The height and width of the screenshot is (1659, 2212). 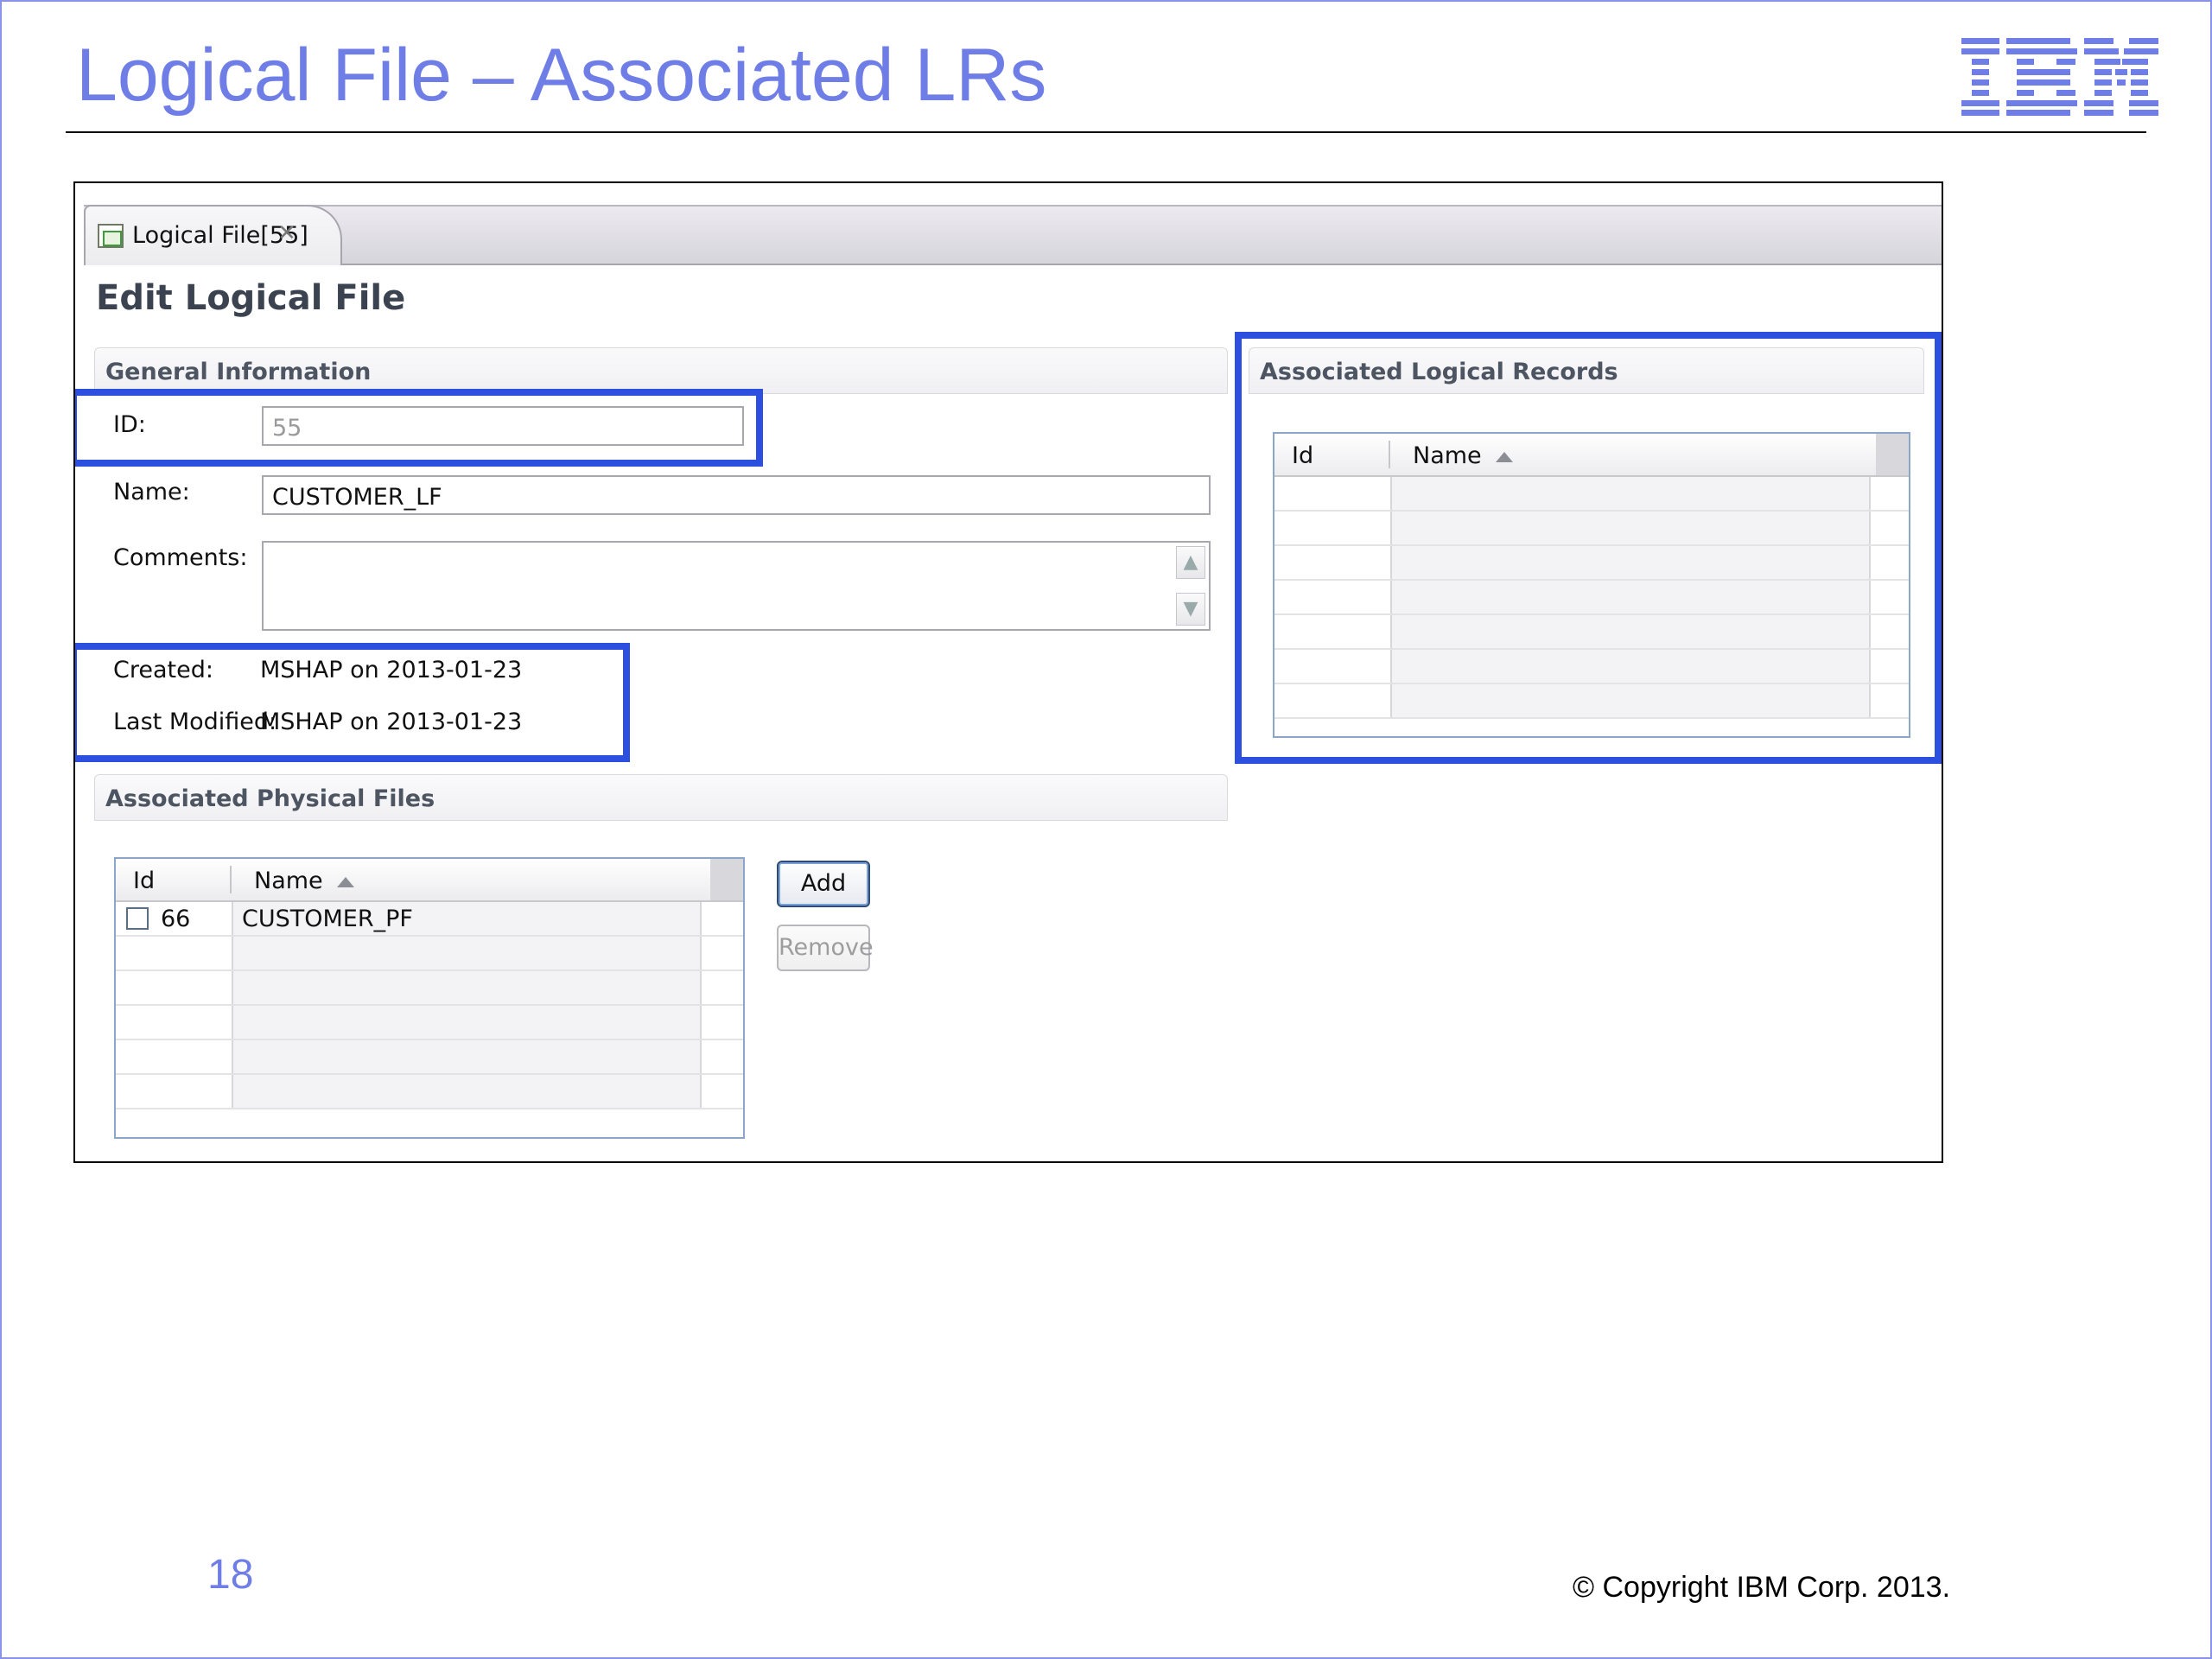 What do you see at coordinates (251, 298) in the screenshot?
I see `form-title: Edit Logical File` at bounding box center [251, 298].